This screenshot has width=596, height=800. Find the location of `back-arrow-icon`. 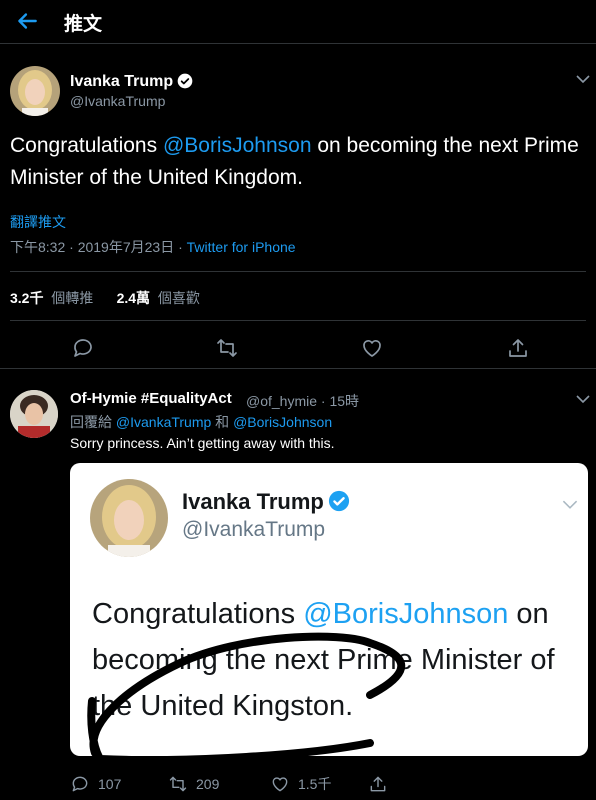

back-arrow-icon is located at coordinates (27, 21).